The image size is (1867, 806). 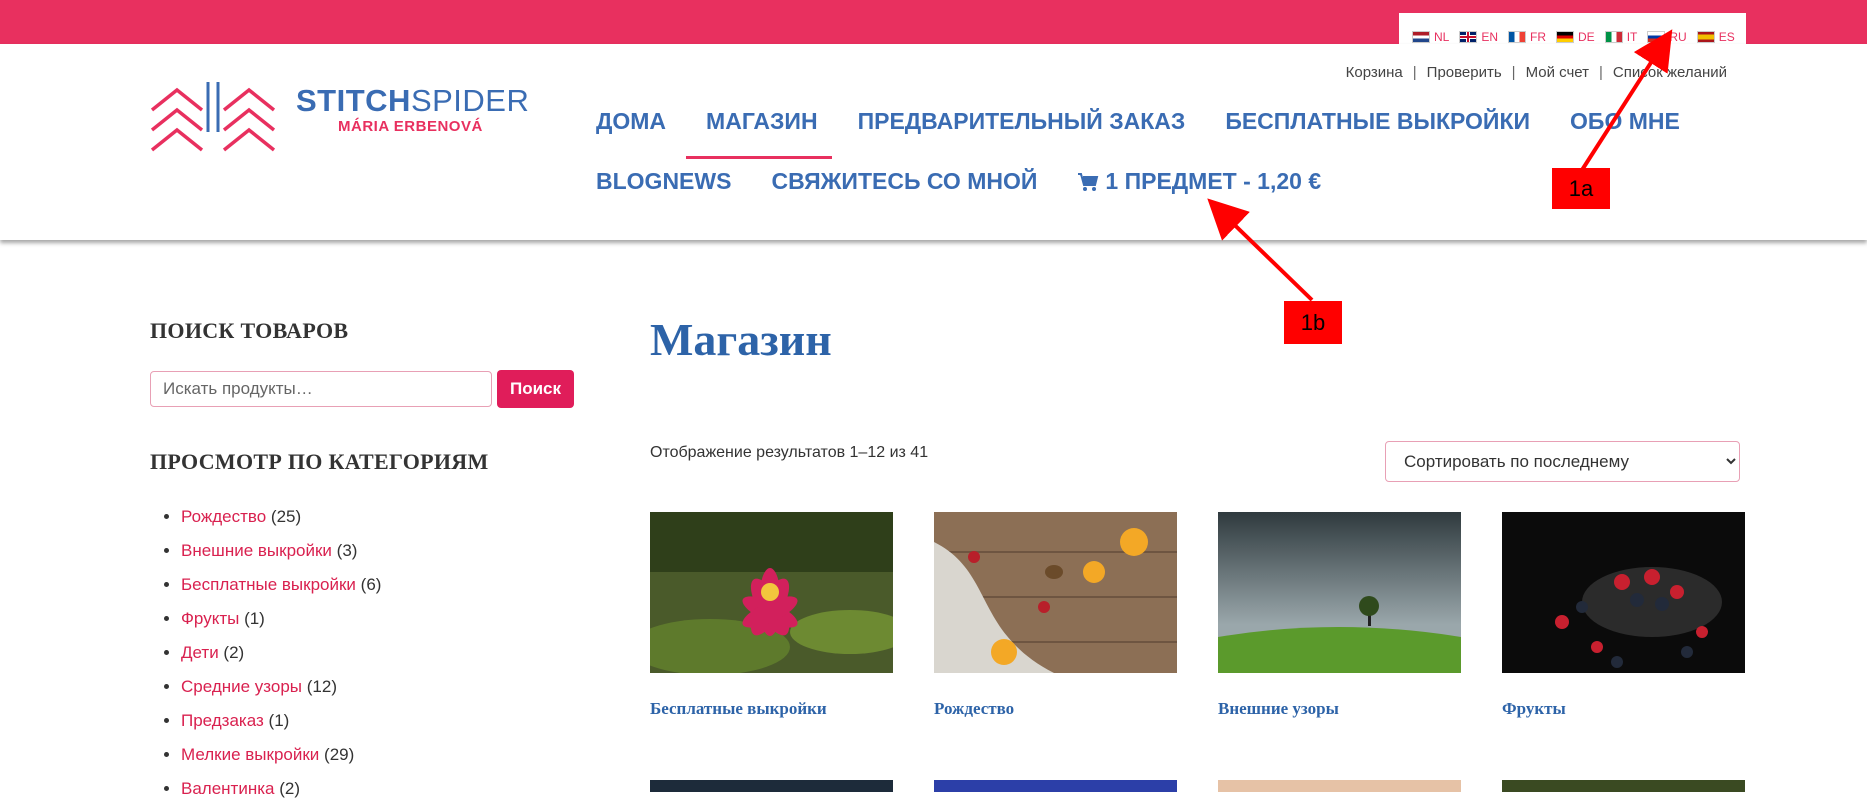 What do you see at coordinates (759, 157) in the screenshot?
I see `active-nav-indicator` at bounding box center [759, 157].